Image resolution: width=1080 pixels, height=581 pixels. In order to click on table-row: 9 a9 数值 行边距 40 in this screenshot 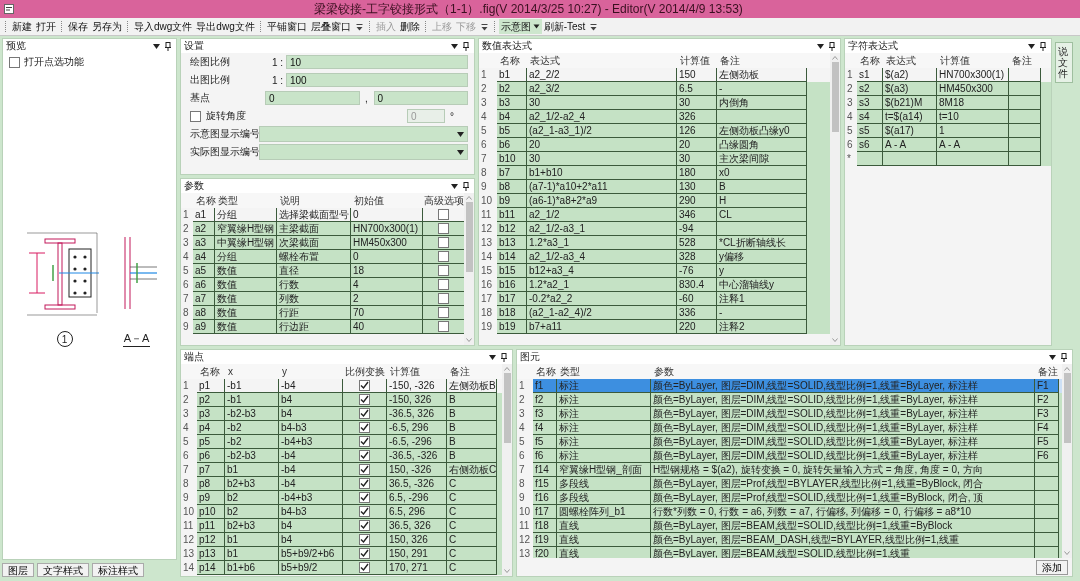, I will do `click(322, 327)`.